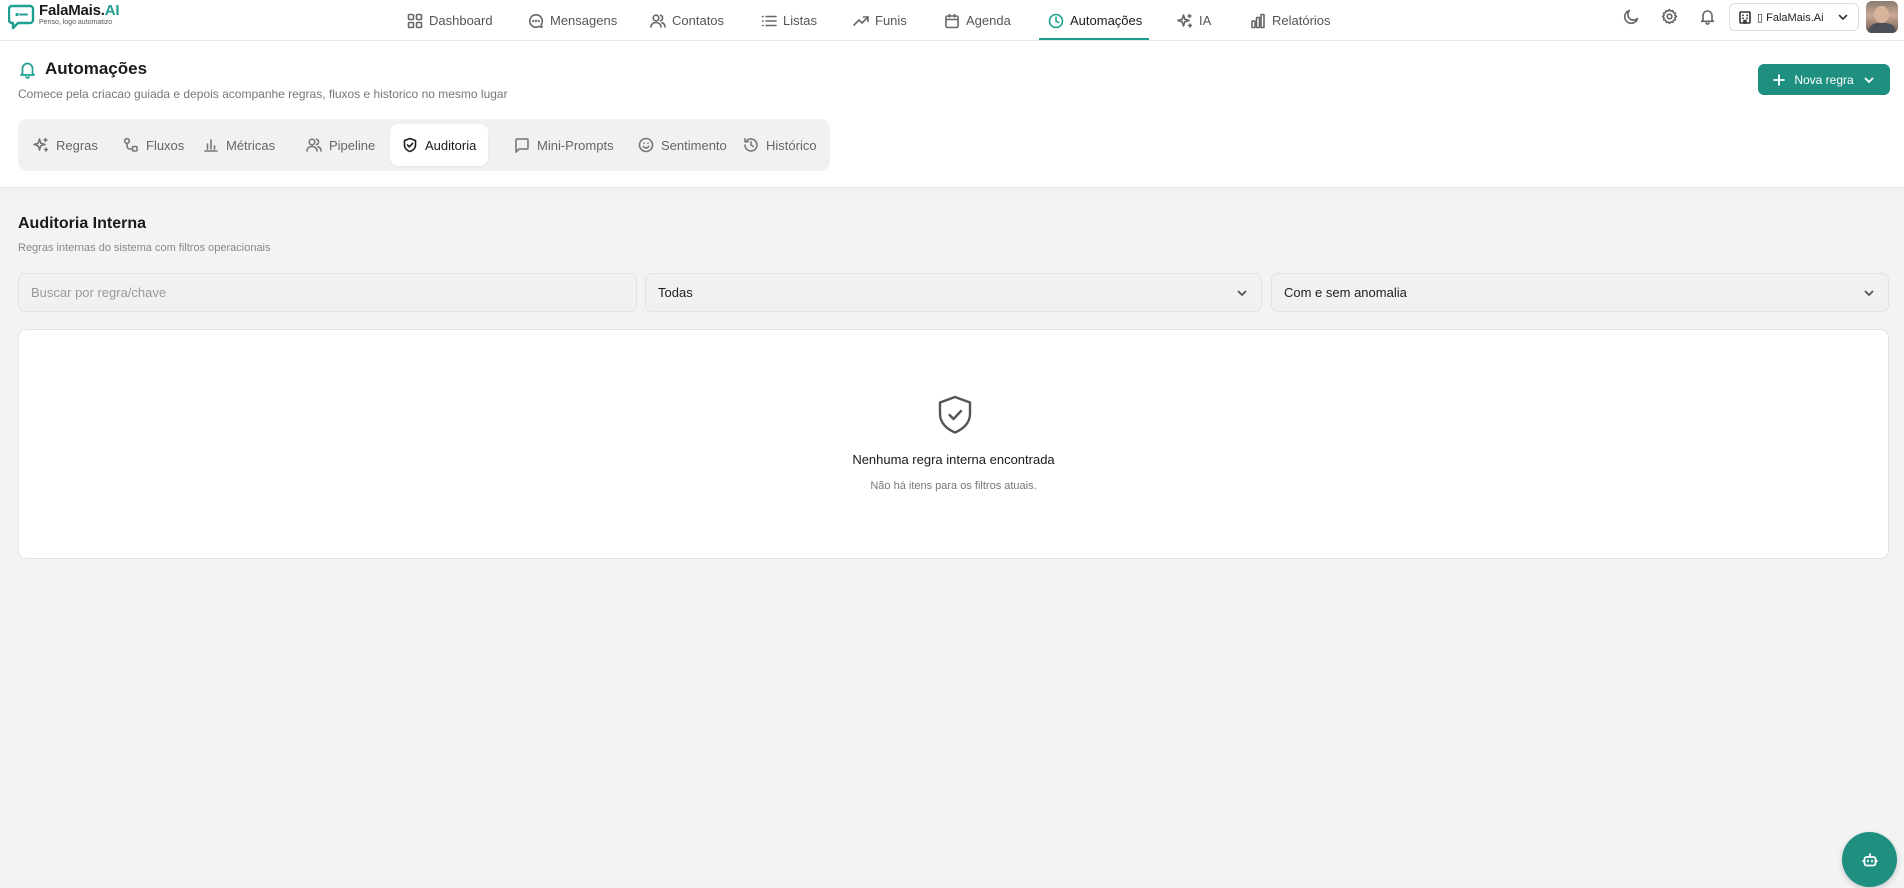 This screenshot has width=1904, height=888. What do you see at coordinates (800, 20) in the screenshot?
I see `nav-label: Listas` at bounding box center [800, 20].